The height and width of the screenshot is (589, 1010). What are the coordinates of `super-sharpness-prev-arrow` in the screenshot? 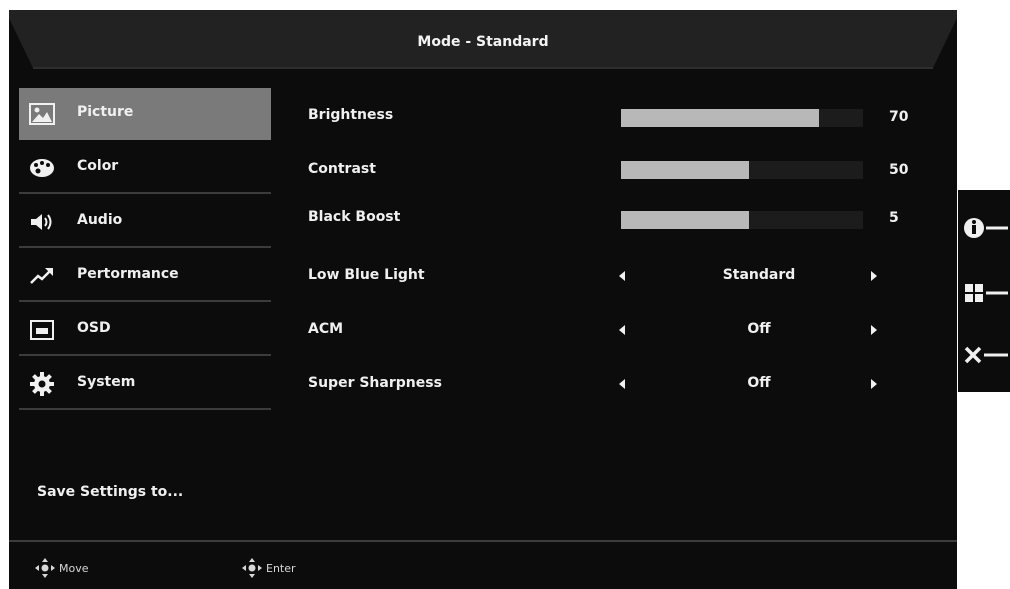 It's located at (622, 384).